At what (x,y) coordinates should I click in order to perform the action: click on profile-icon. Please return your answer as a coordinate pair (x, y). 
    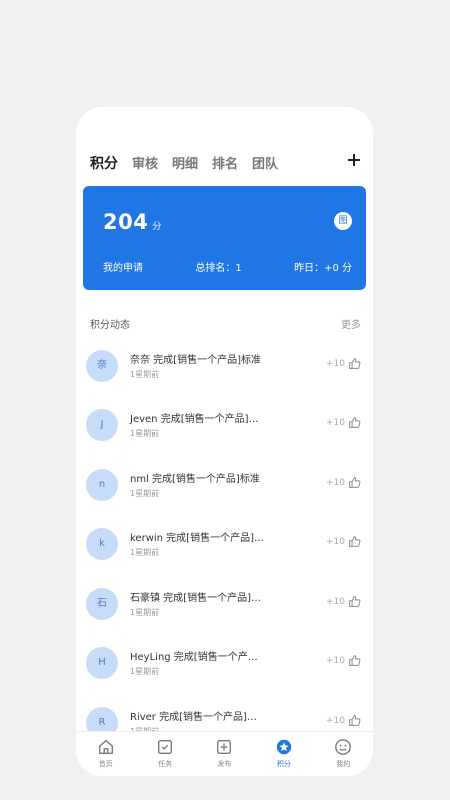
    Looking at the image, I should click on (343, 747).